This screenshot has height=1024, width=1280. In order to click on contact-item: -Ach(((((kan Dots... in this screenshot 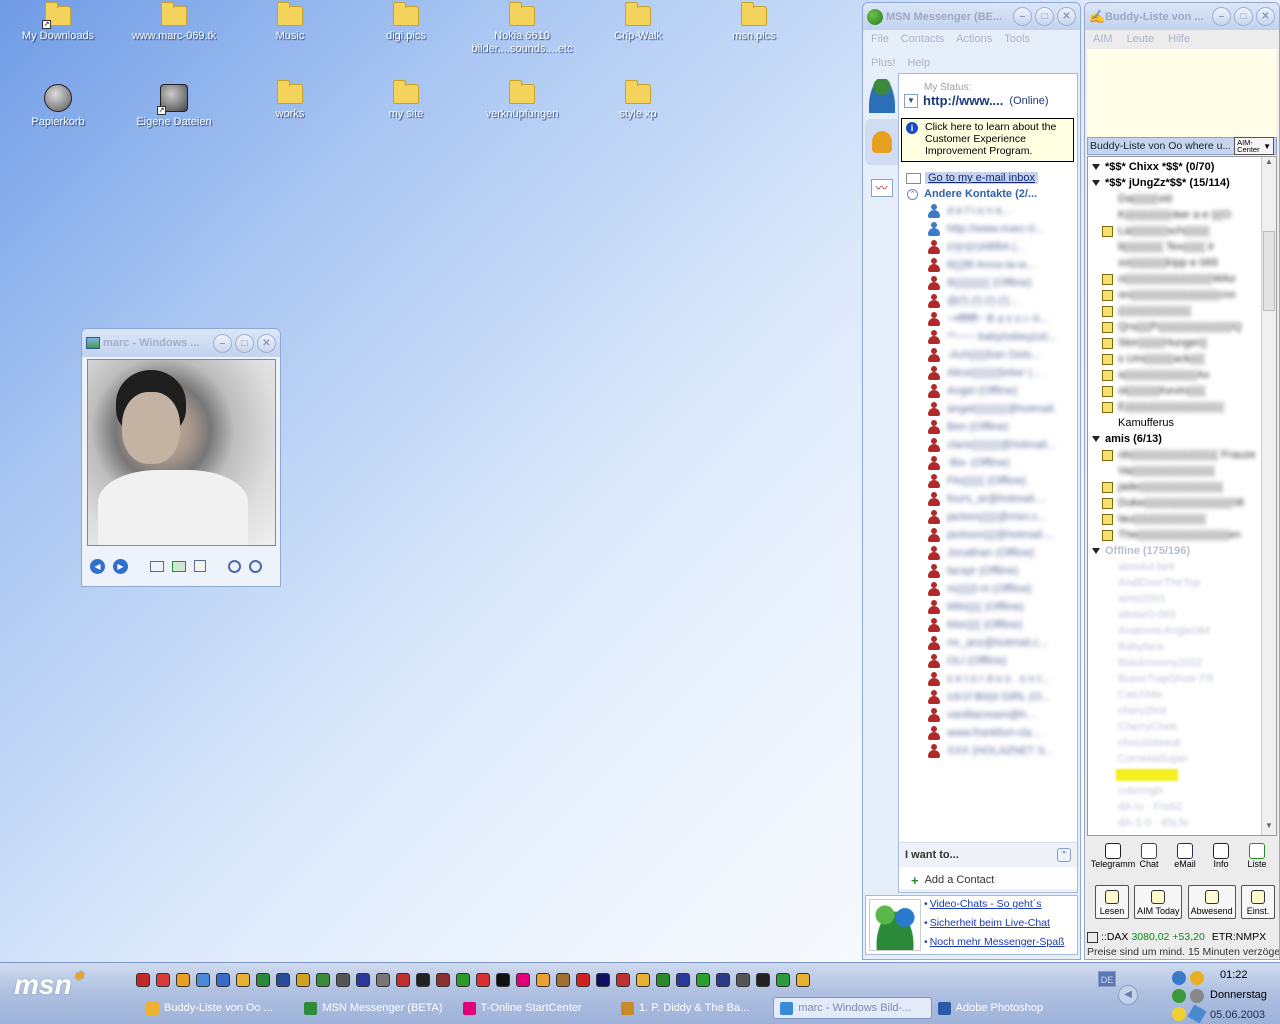, I will do `click(1002, 355)`.